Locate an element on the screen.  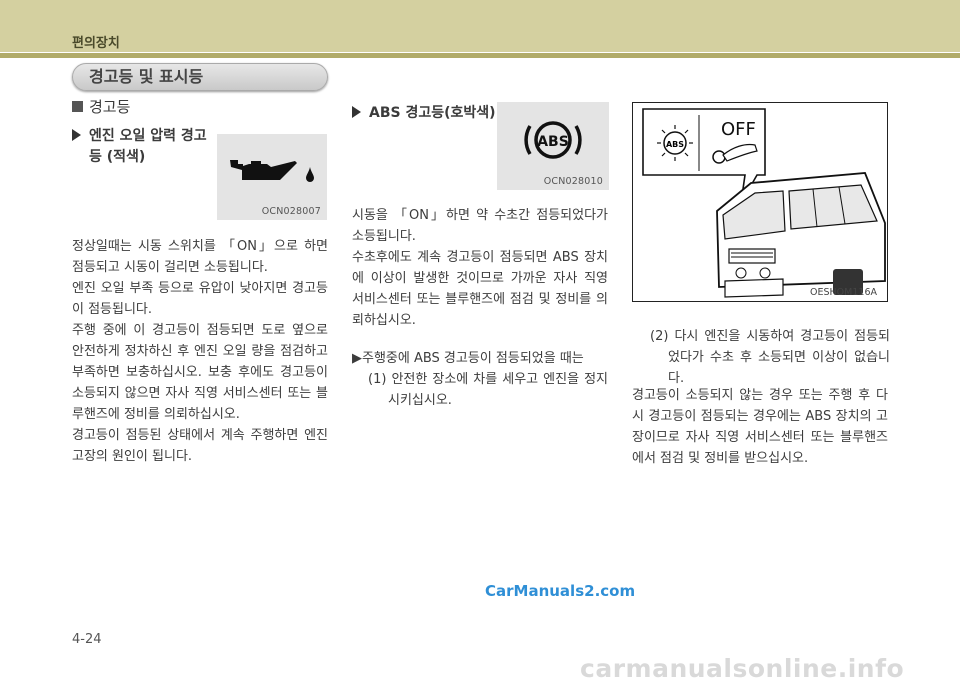
abs-warning-title: ABS 경고등(호박색) is located at coordinates (424, 113).